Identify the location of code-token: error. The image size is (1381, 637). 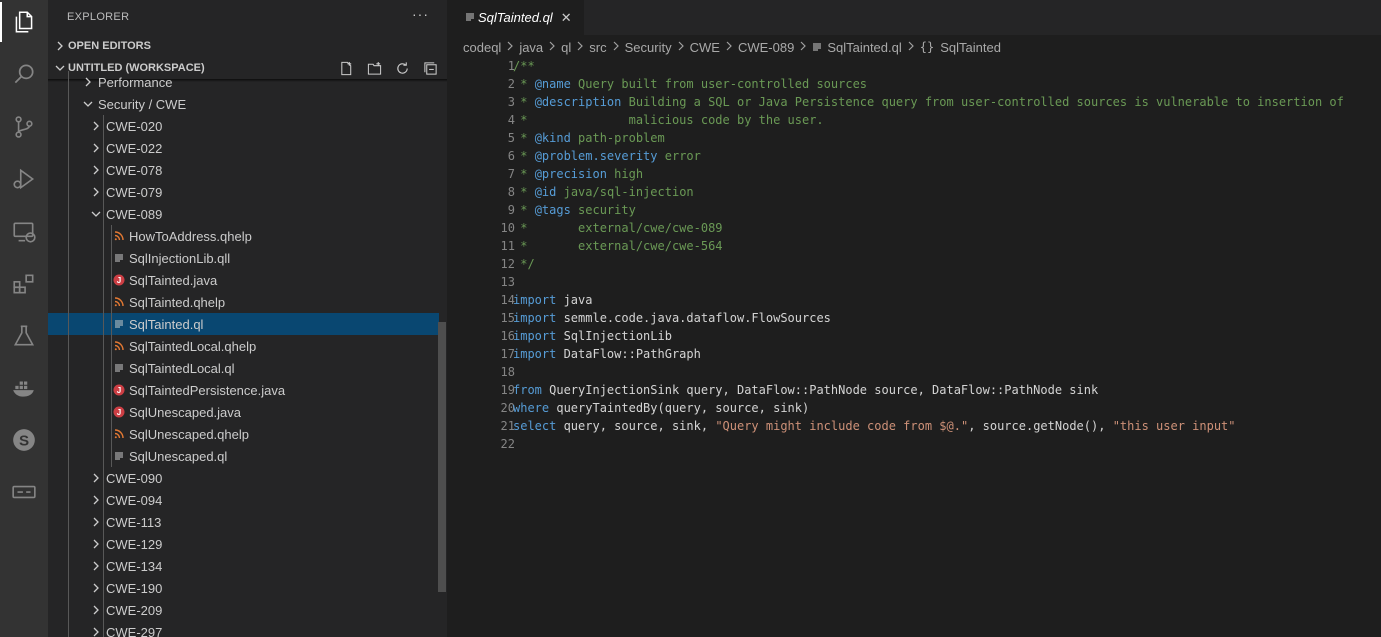
(679, 156).